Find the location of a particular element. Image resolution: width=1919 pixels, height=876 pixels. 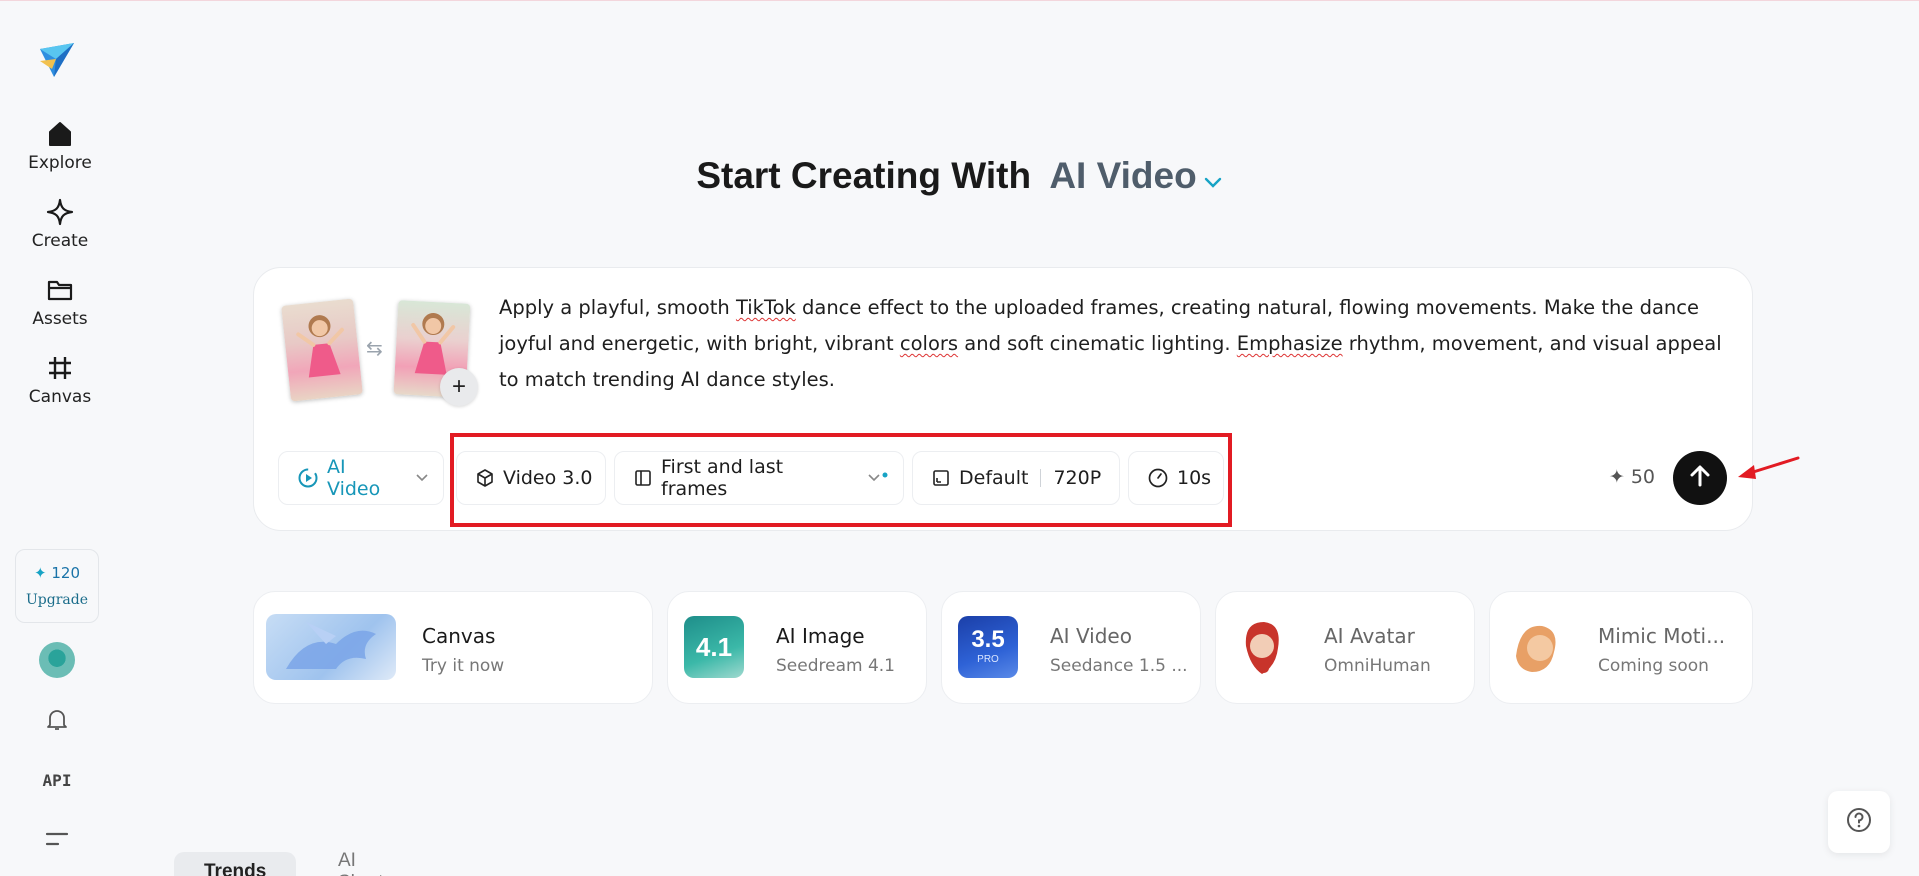

mode-dropdown: AI Video is located at coordinates (361, 478).